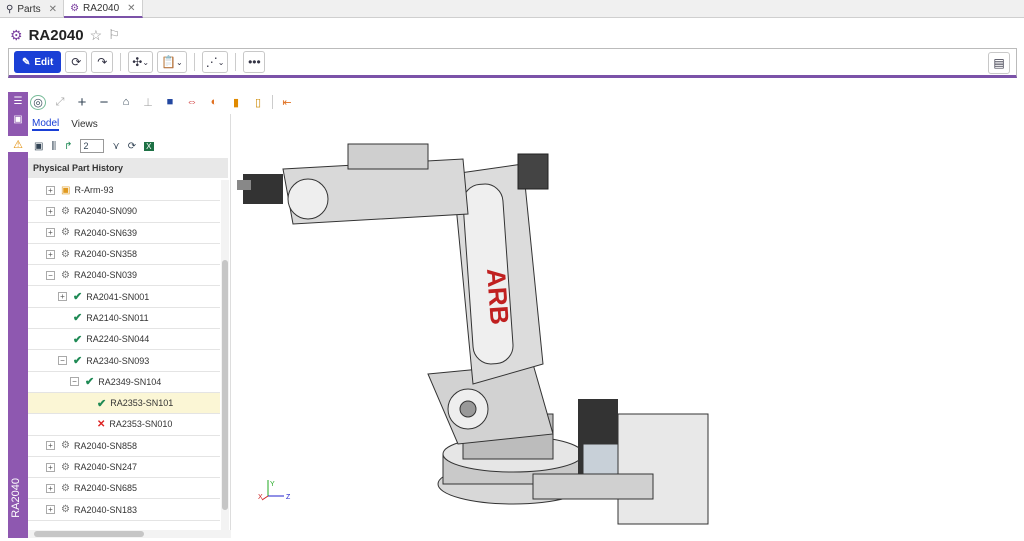 The height and width of the screenshot is (541, 1024). What do you see at coordinates (527, 102) in the screenshot?
I see `viewer-toolbar: ◎ ⤢ + − ⌂ ⊥ ■ ⇔ ◐ ▮ ▯ ⇤` at bounding box center [527, 102].